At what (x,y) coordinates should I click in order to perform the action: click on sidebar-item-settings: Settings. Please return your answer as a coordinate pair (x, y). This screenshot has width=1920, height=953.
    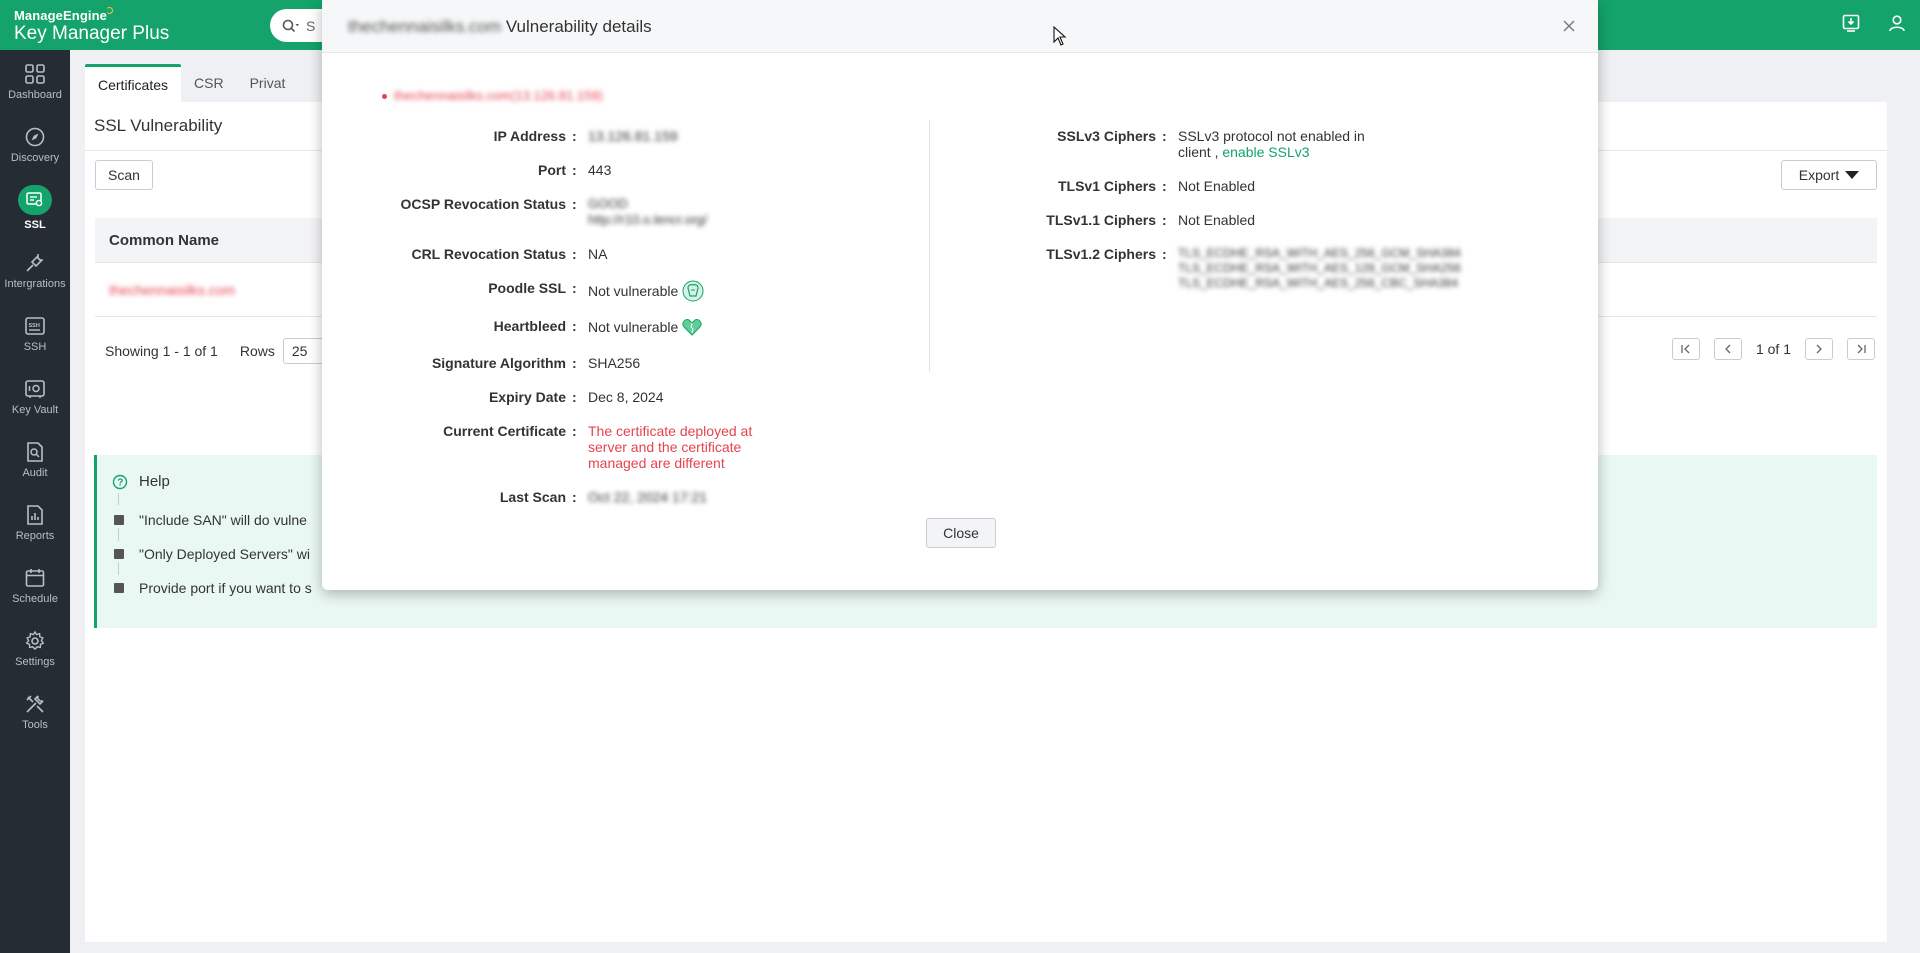
    Looking at the image, I should click on (35, 648).